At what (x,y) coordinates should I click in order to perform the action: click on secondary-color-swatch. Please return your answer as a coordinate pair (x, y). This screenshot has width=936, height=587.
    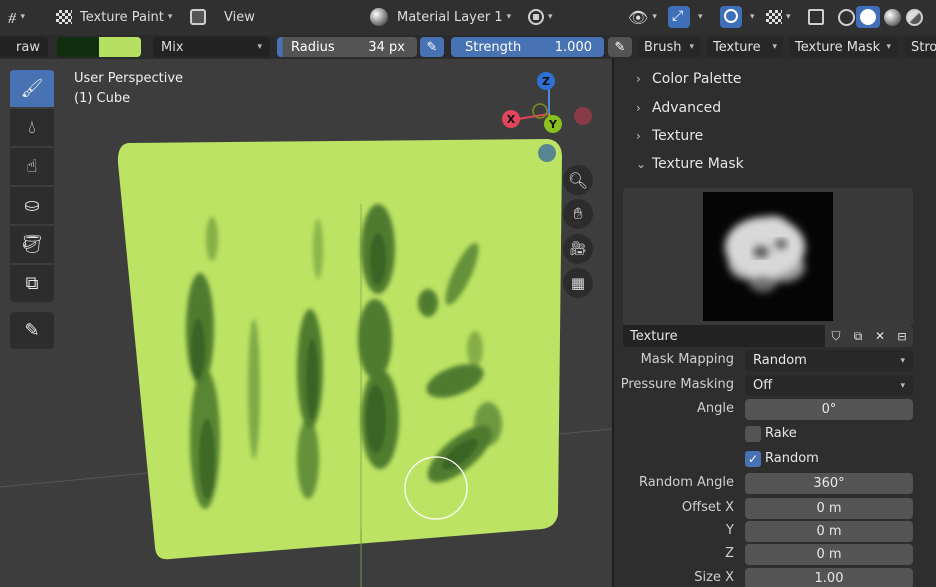
    Looking at the image, I should click on (78, 47).